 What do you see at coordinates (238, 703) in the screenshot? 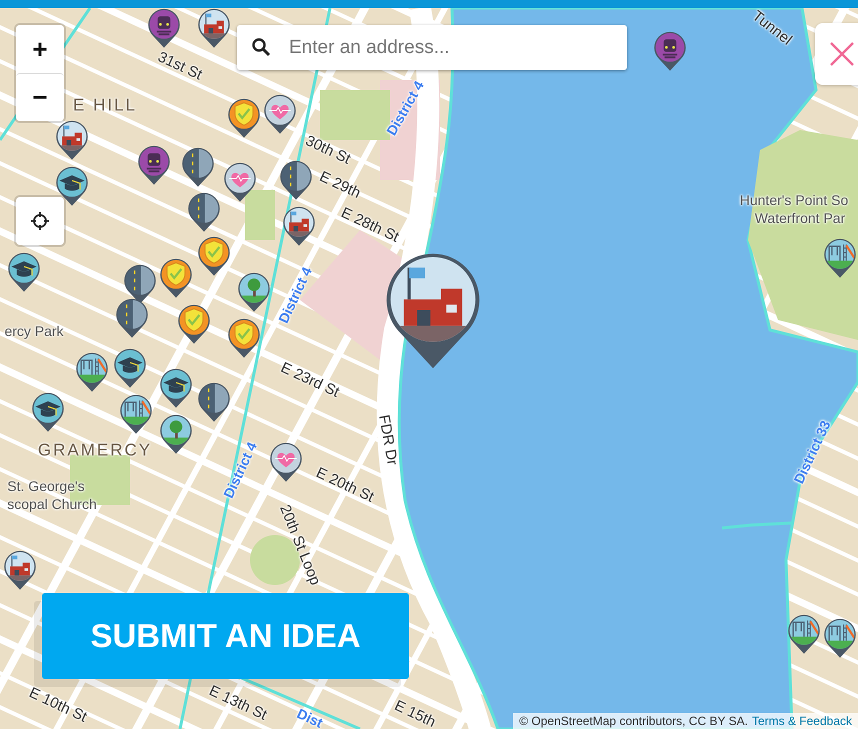
I see `street-label: E 13th St` at bounding box center [238, 703].